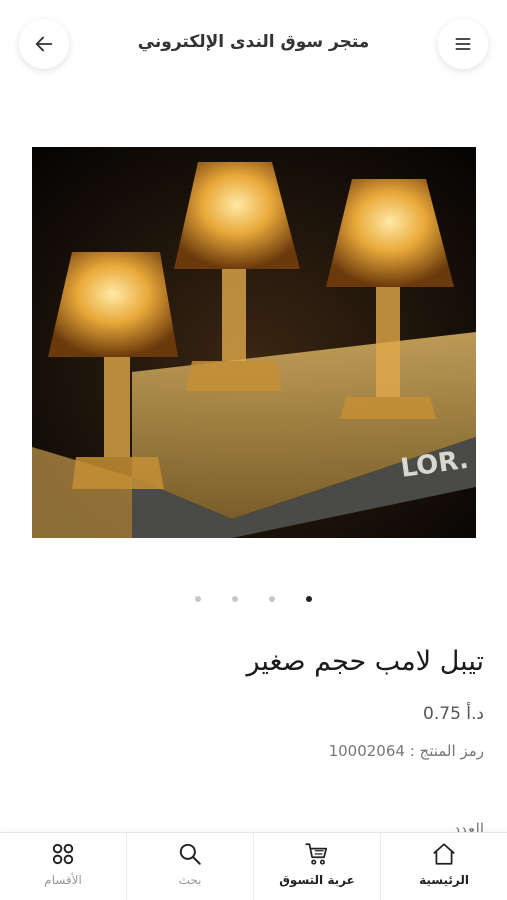 The height and width of the screenshot is (900, 507). I want to click on nav-item-cart: عربة التسوق, so click(316, 866).